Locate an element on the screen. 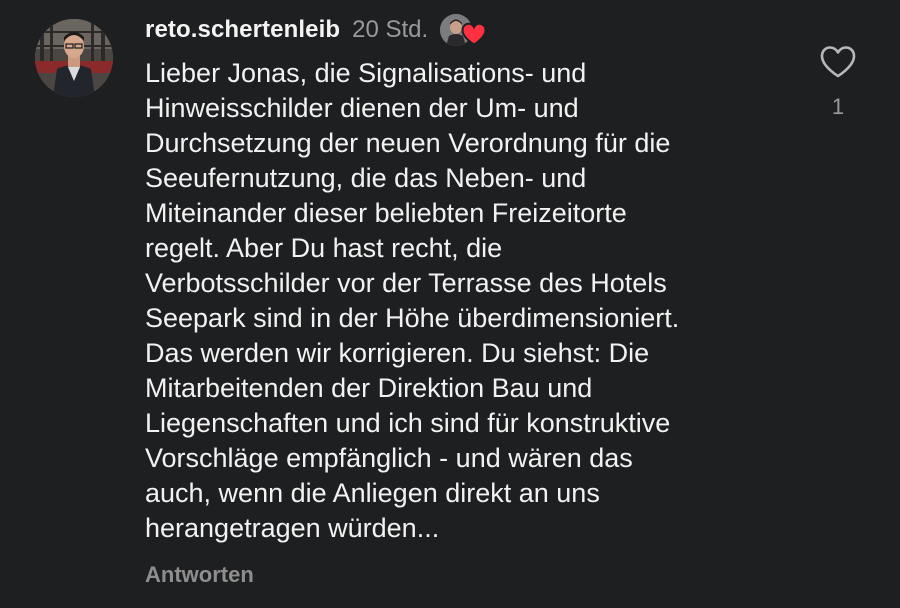  heart-filled-icon is located at coordinates (474, 34).